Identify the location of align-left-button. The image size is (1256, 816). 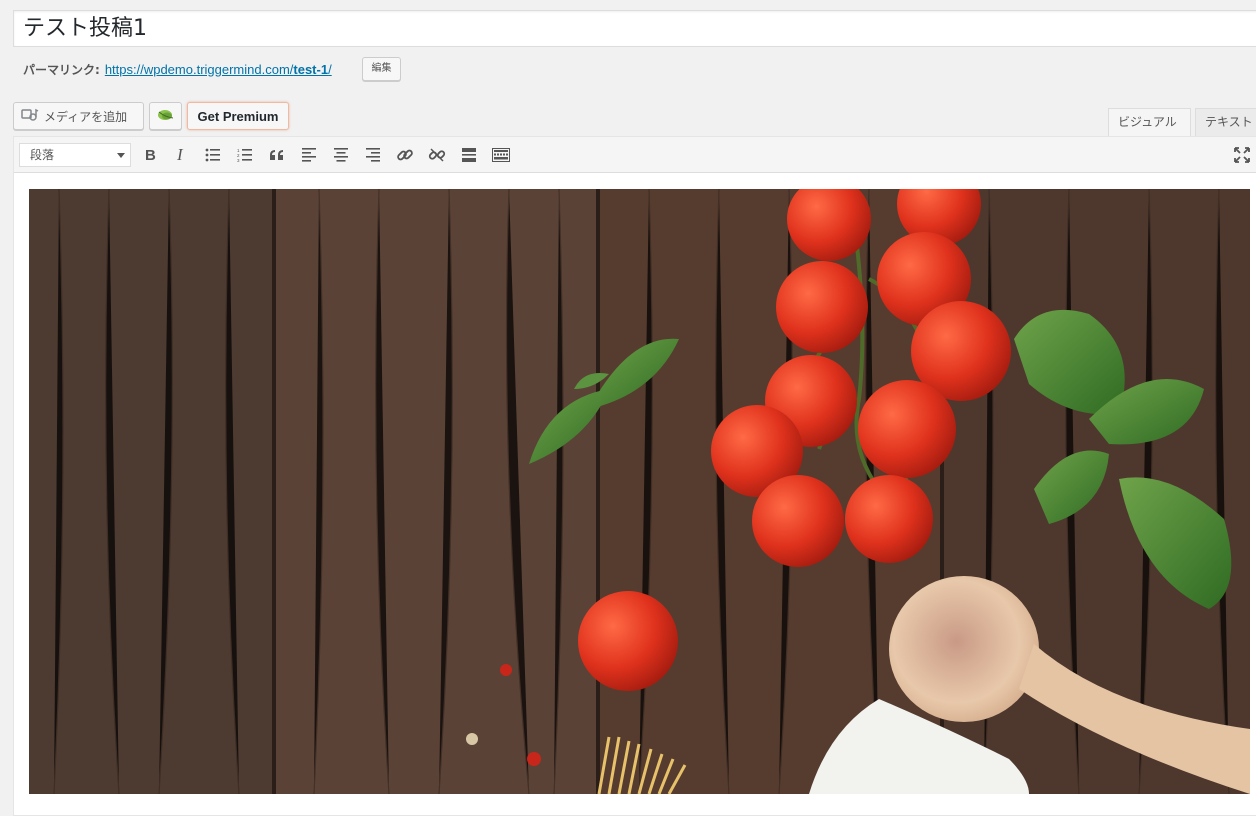
(309, 155).